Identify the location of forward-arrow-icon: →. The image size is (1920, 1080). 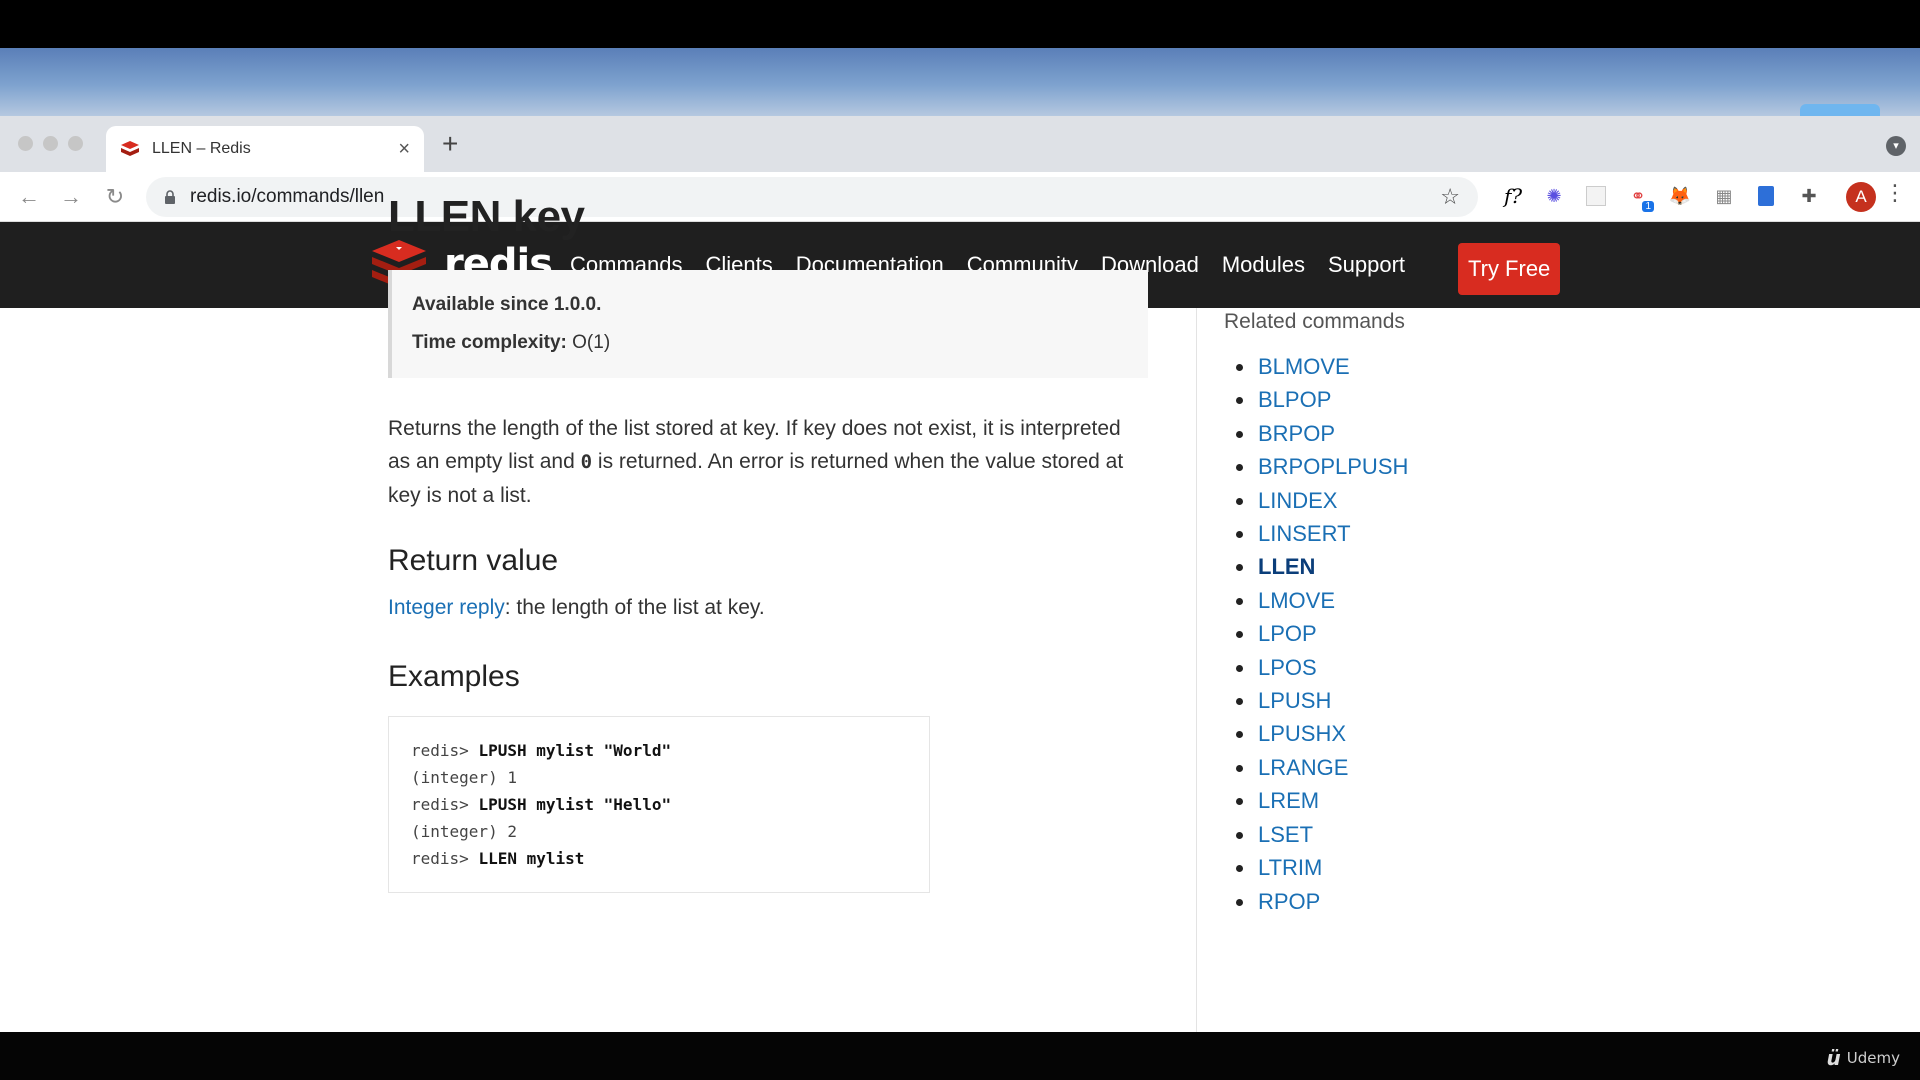
(71, 197).